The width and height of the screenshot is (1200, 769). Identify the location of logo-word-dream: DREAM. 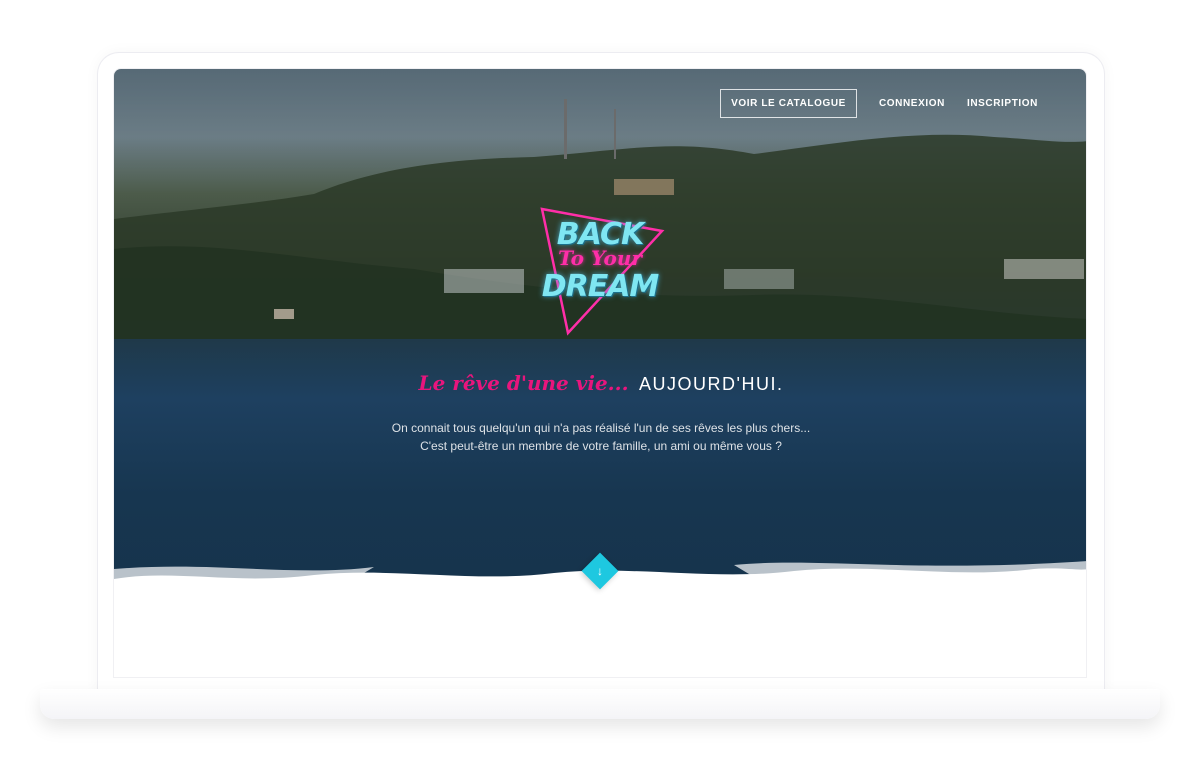
(600, 286).